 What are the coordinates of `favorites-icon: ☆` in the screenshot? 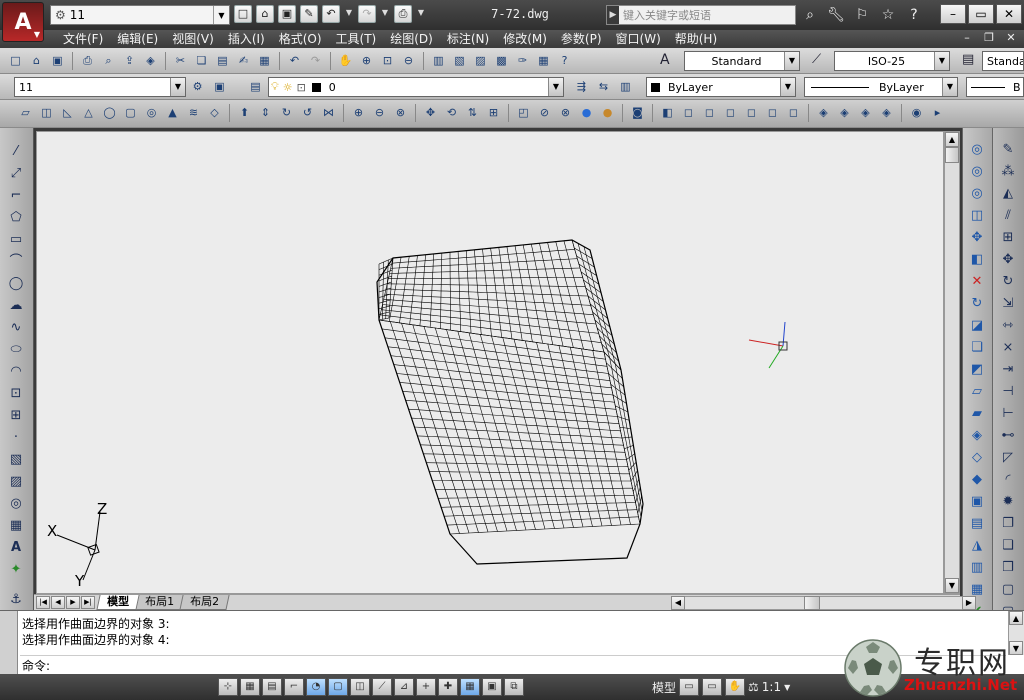 It's located at (888, 15).